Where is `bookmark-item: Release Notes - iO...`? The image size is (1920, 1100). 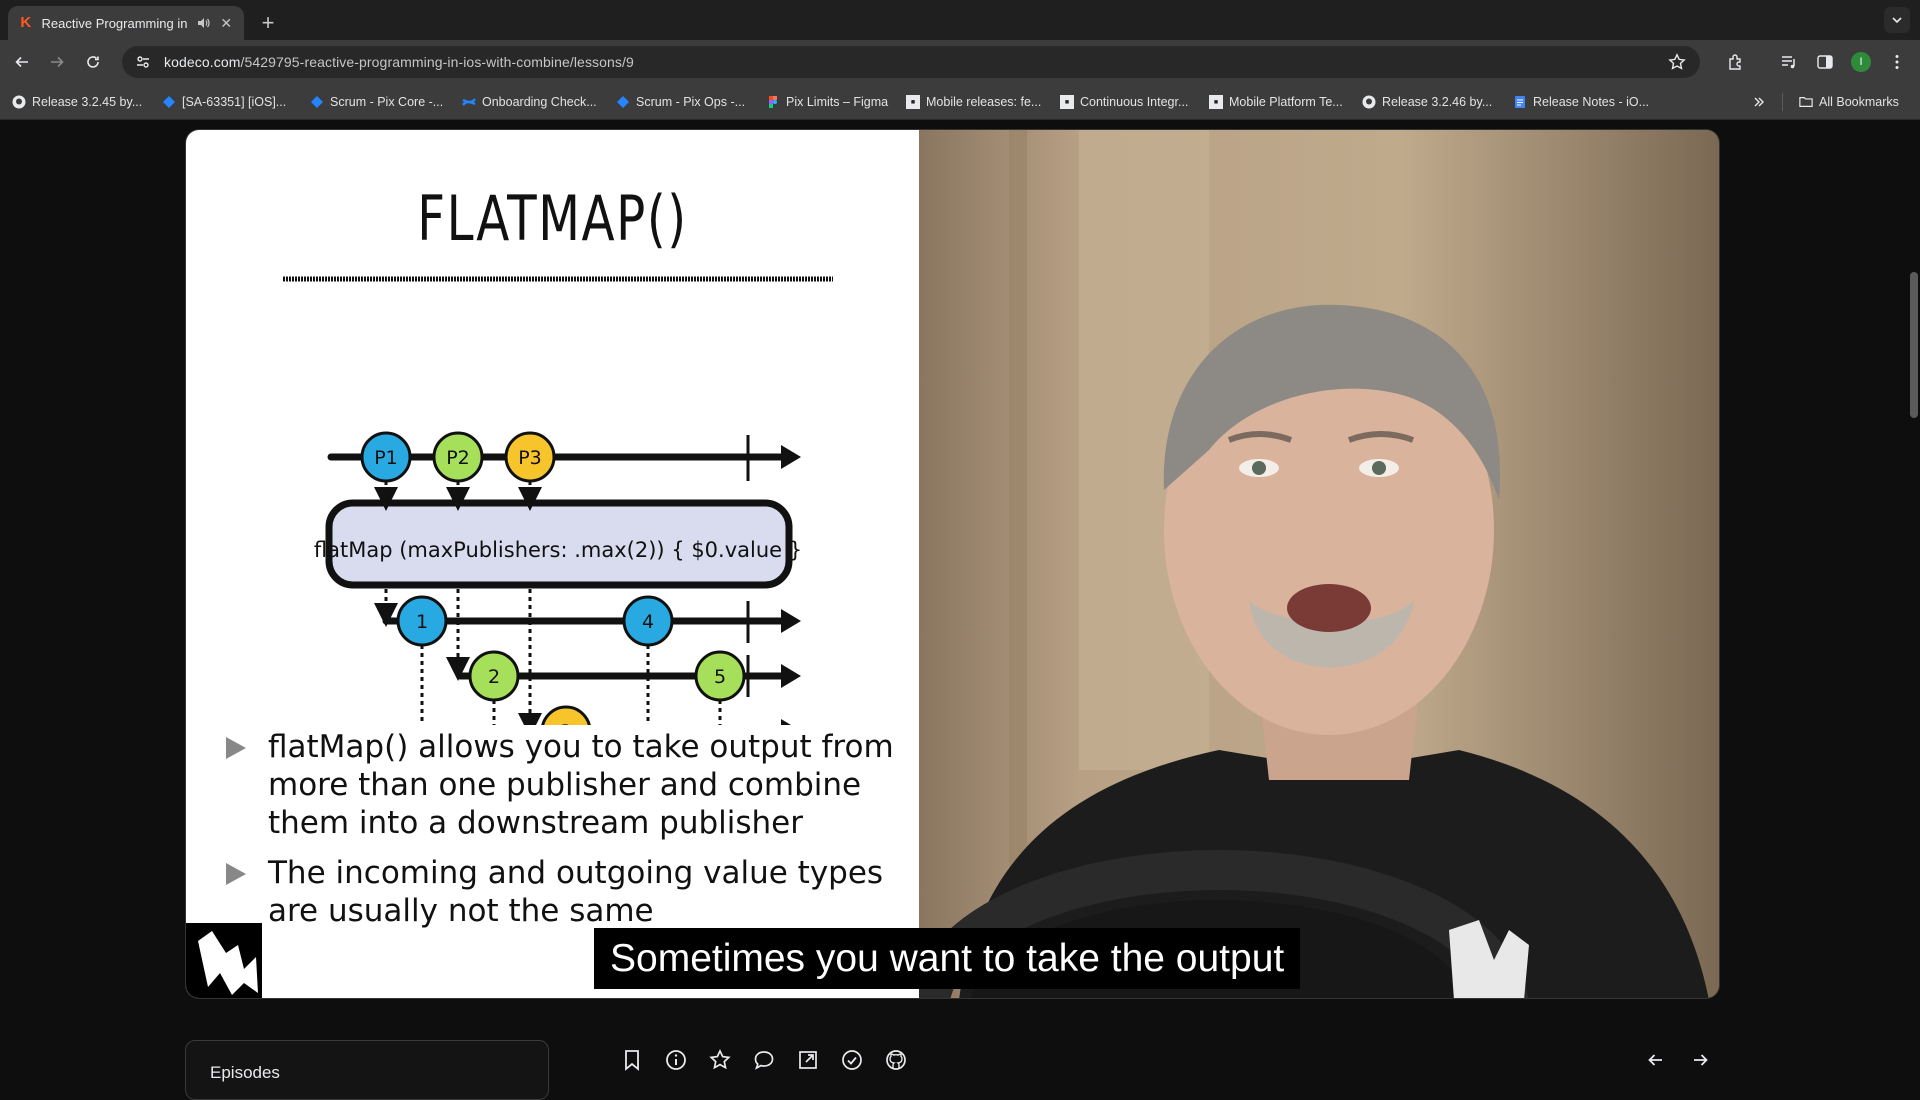
bookmark-item: Release Notes - iO... is located at coordinates (1581, 102).